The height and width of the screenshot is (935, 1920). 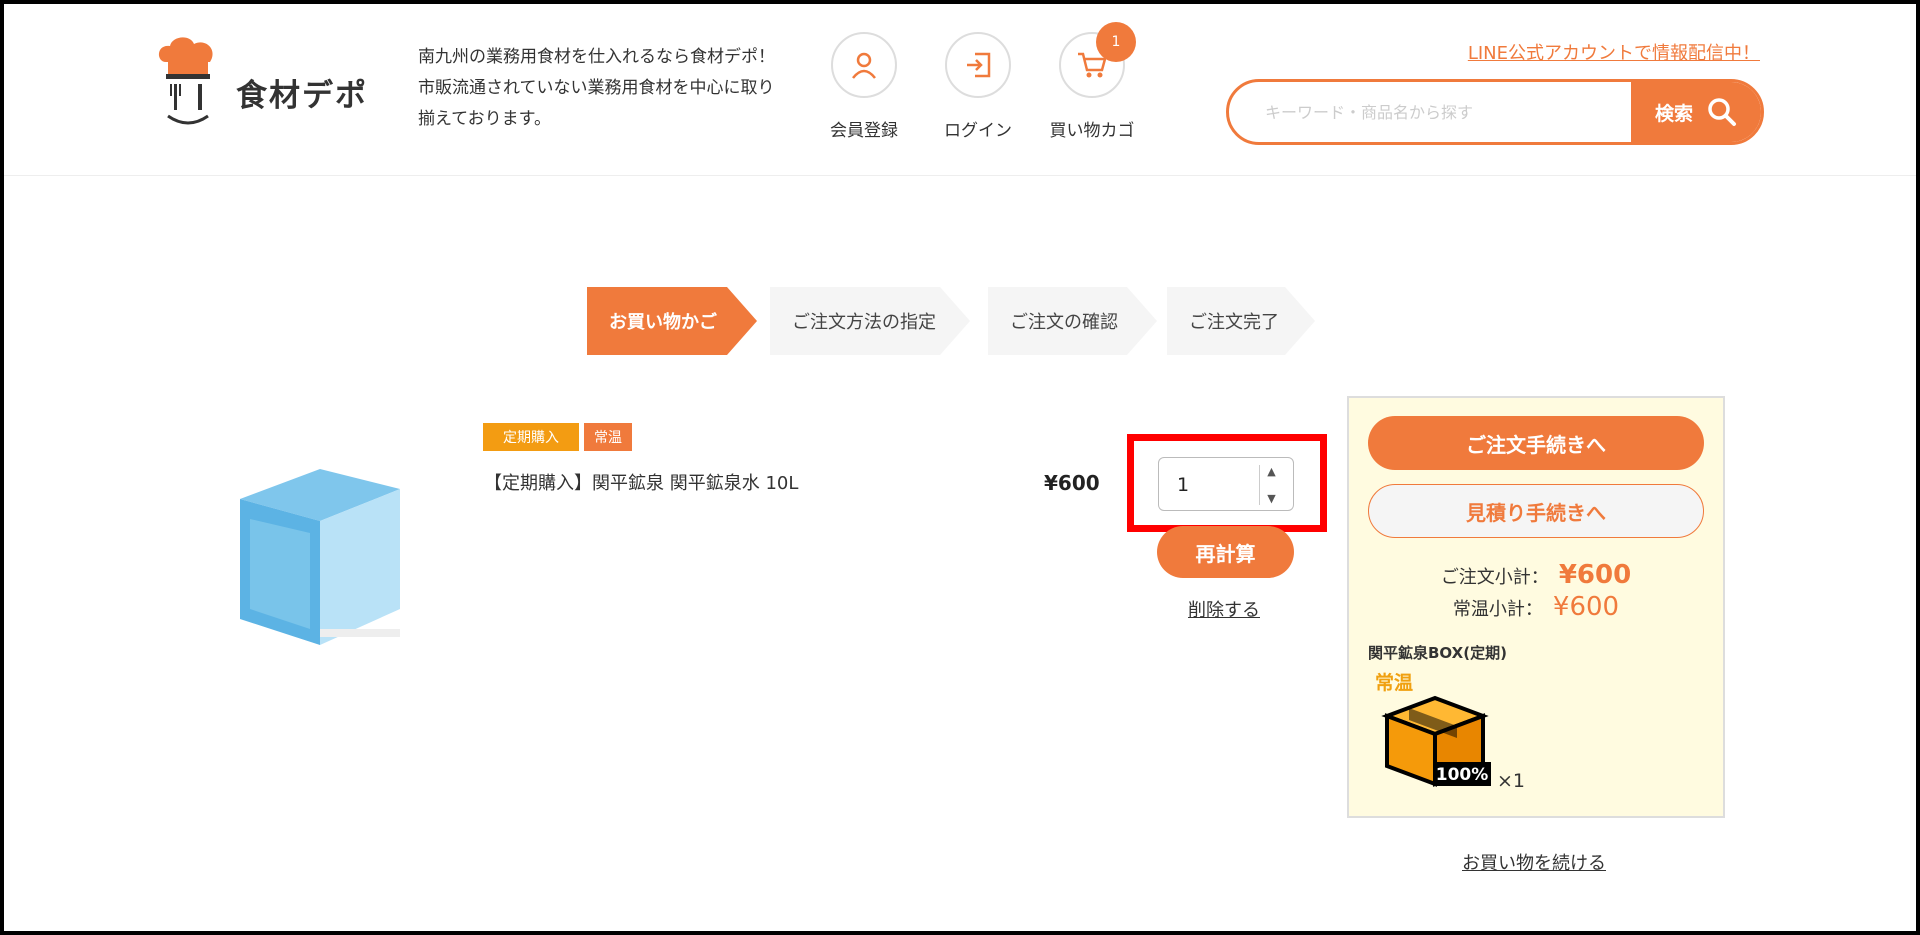 What do you see at coordinates (1534, 862) in the screenshot?
I see `continue-shopping-link: お買い物を続ける` at bounding box center [1534, 862].